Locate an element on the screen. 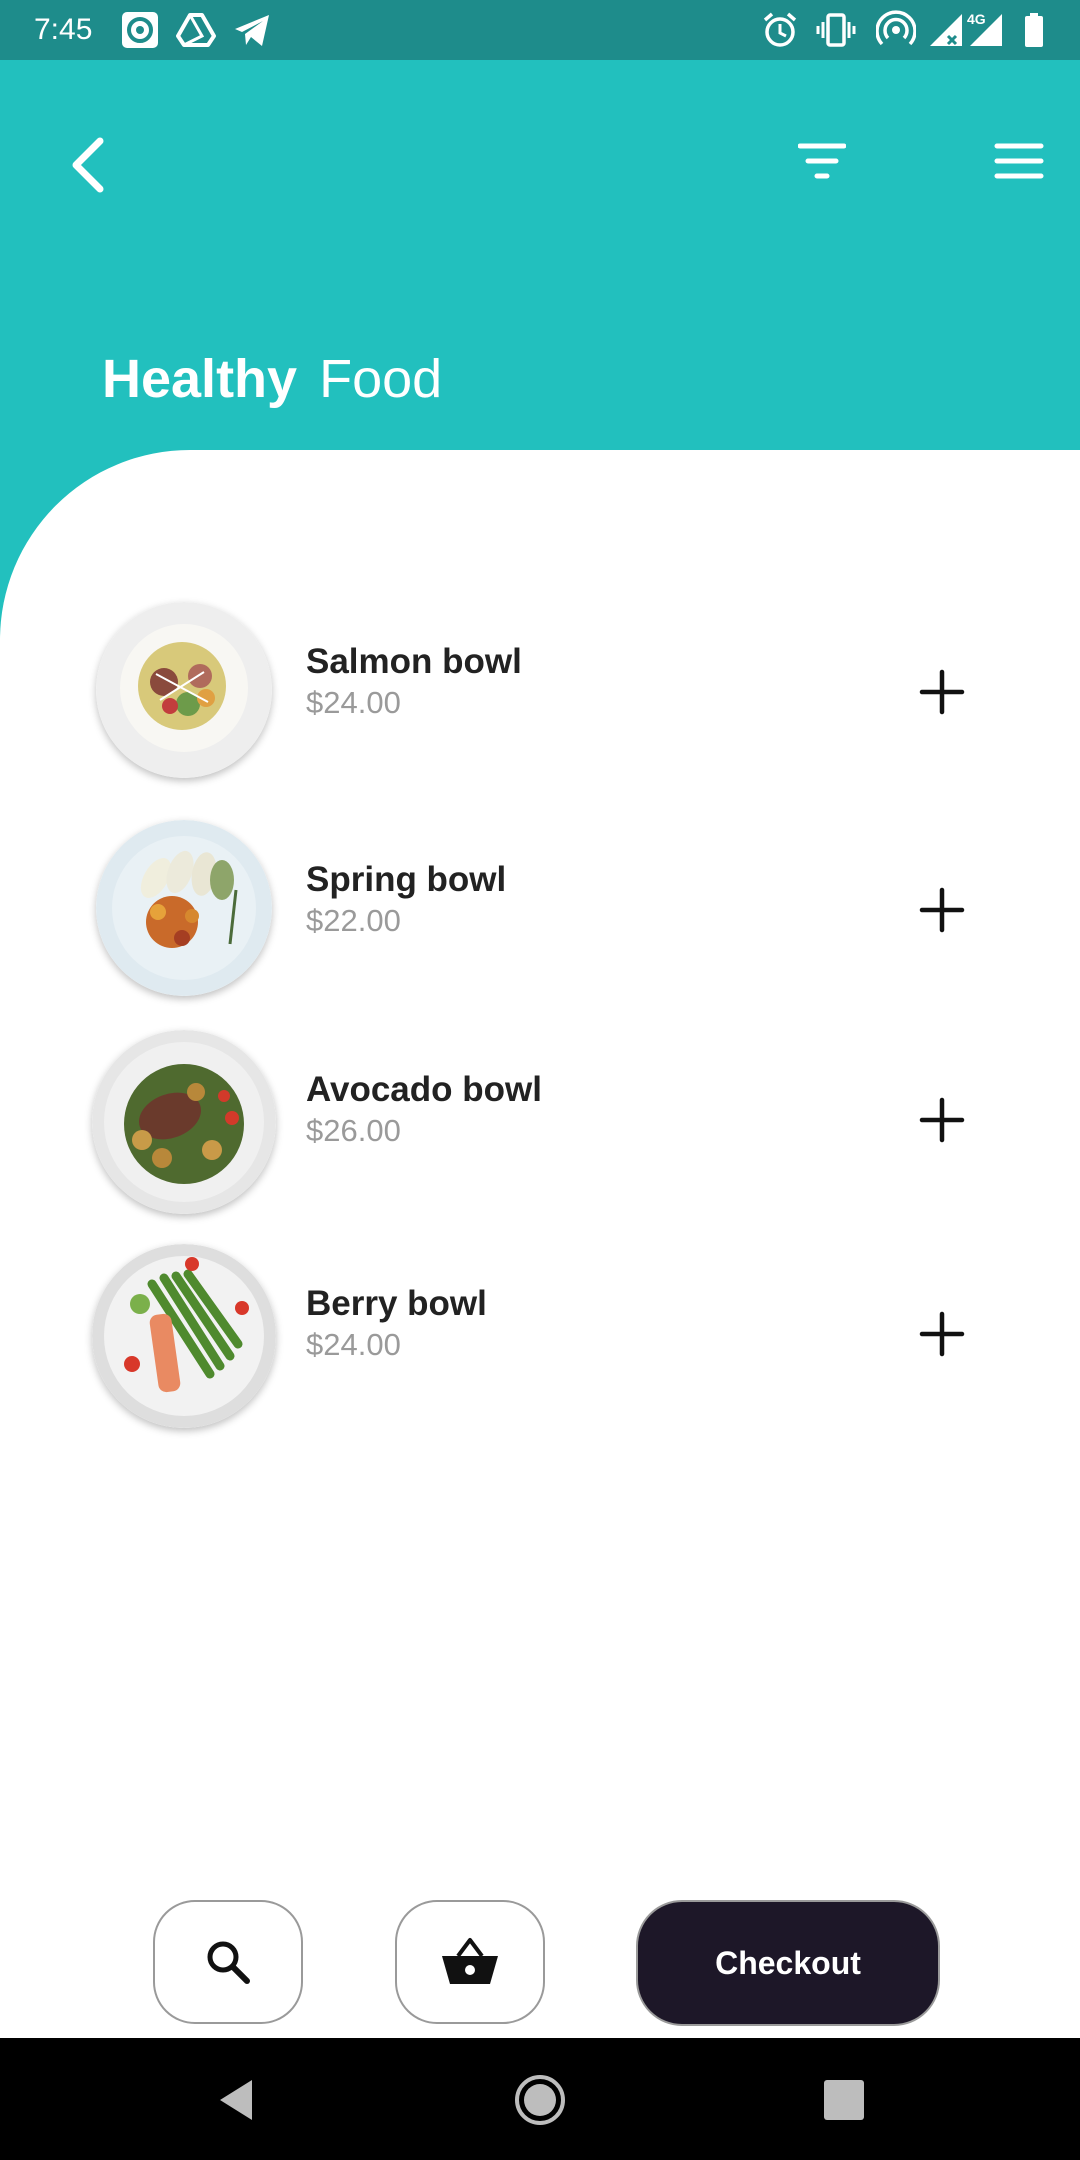  item-price: $22.00 is located at coordinates (353, 920).